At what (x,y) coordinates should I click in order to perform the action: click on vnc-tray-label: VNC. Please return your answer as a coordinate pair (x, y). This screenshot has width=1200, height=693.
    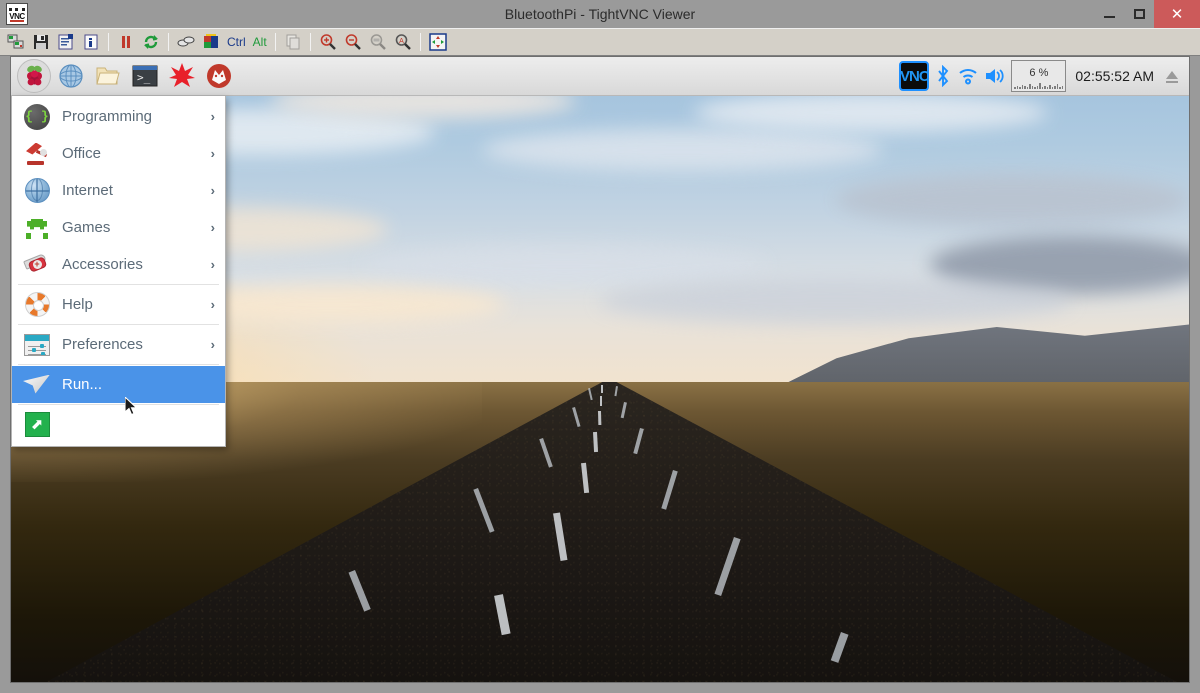
    Looking at the image, I should click on (915, 76).